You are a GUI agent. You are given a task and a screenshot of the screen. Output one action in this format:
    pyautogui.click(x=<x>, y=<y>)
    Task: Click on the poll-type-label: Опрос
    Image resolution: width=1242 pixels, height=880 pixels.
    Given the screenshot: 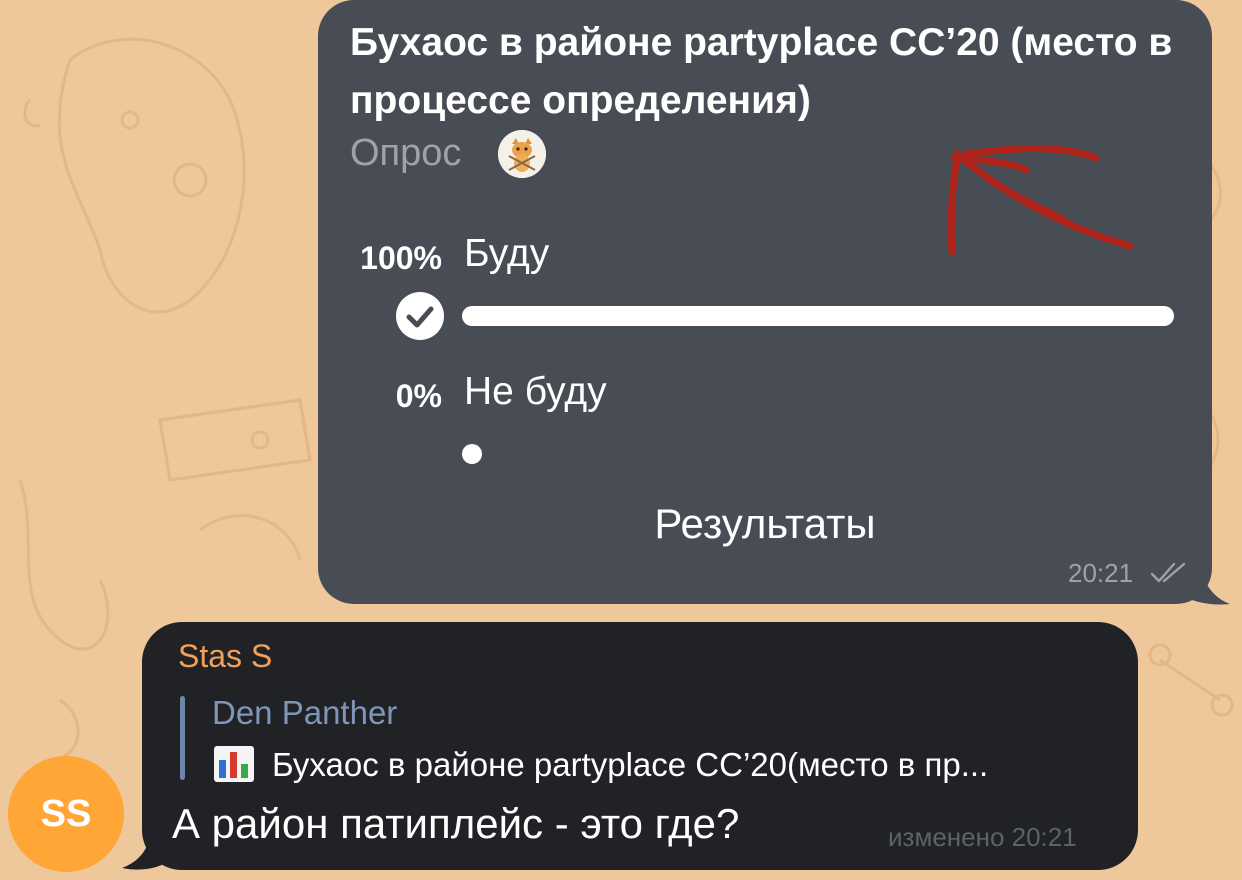 What is the action you would take?
    pyautogui.click(x=406, y=153)
    